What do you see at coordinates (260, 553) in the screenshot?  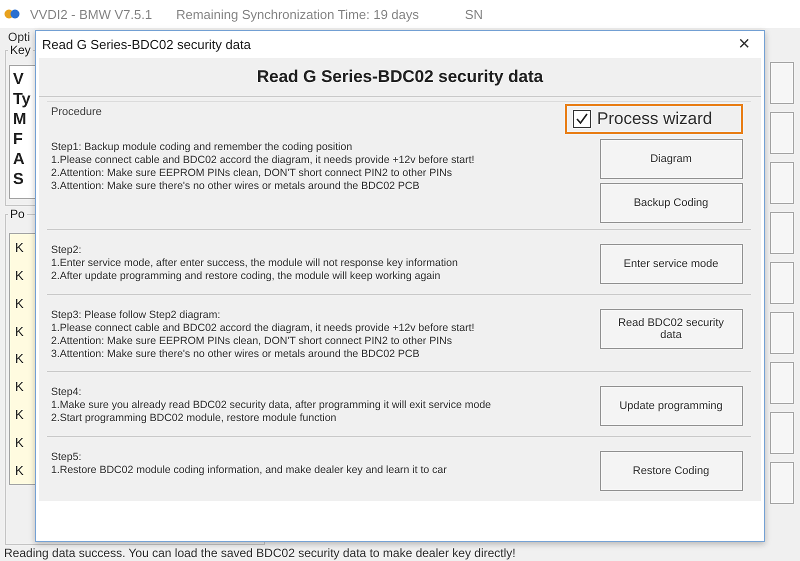 I see `status-text: Reading data success. You can load the saved BDC02 security data to make dealer key directly!` at bounding box center [260, 553].